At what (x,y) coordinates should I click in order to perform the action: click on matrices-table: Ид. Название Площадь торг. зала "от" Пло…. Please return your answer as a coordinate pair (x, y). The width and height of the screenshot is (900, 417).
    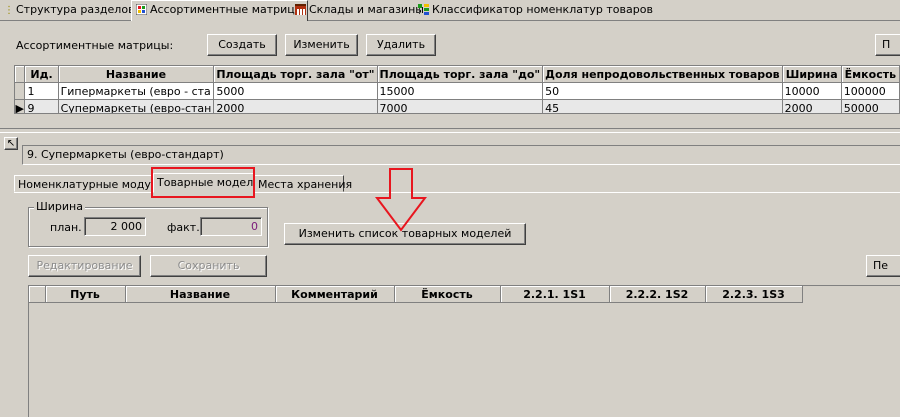
    Looking at the image, I should click on (457, 89).